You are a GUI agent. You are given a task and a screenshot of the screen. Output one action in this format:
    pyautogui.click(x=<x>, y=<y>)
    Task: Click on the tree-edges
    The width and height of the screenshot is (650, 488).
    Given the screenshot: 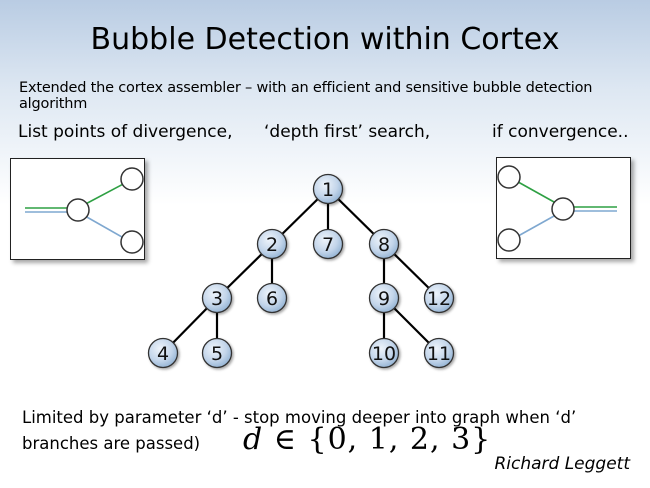 What is the action you would take?
    pyautogui.click(x=301, y=271)
    